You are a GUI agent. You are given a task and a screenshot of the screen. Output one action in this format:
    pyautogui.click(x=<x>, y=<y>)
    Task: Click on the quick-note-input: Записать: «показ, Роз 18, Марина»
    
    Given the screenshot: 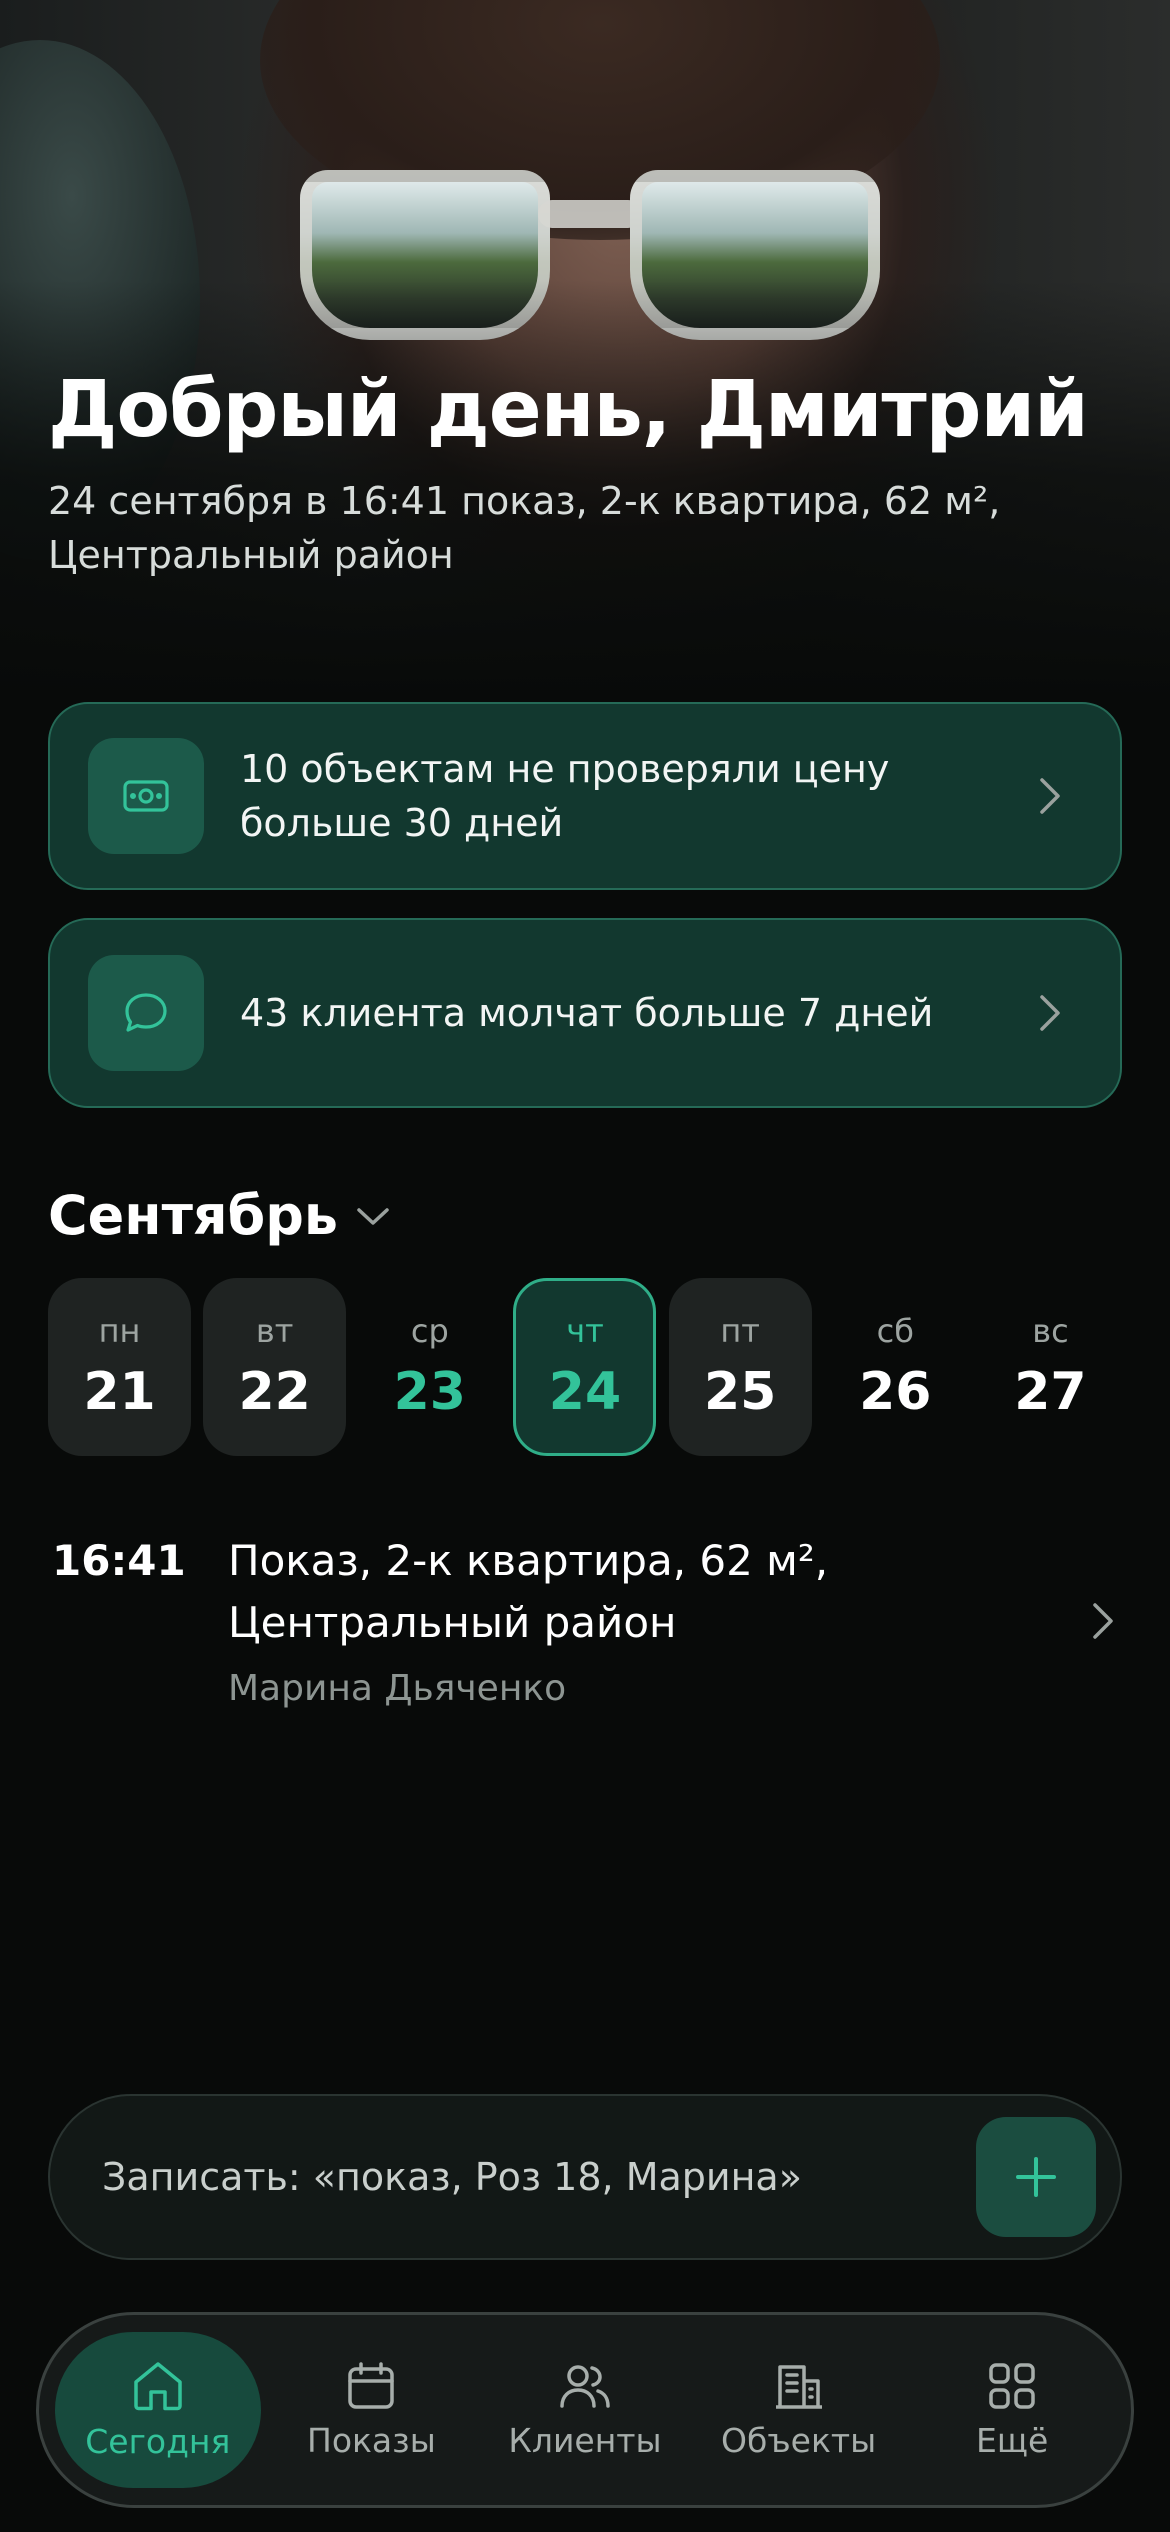 What is the action you would take?
    pyautogui.click(x=585, y=2177)
    